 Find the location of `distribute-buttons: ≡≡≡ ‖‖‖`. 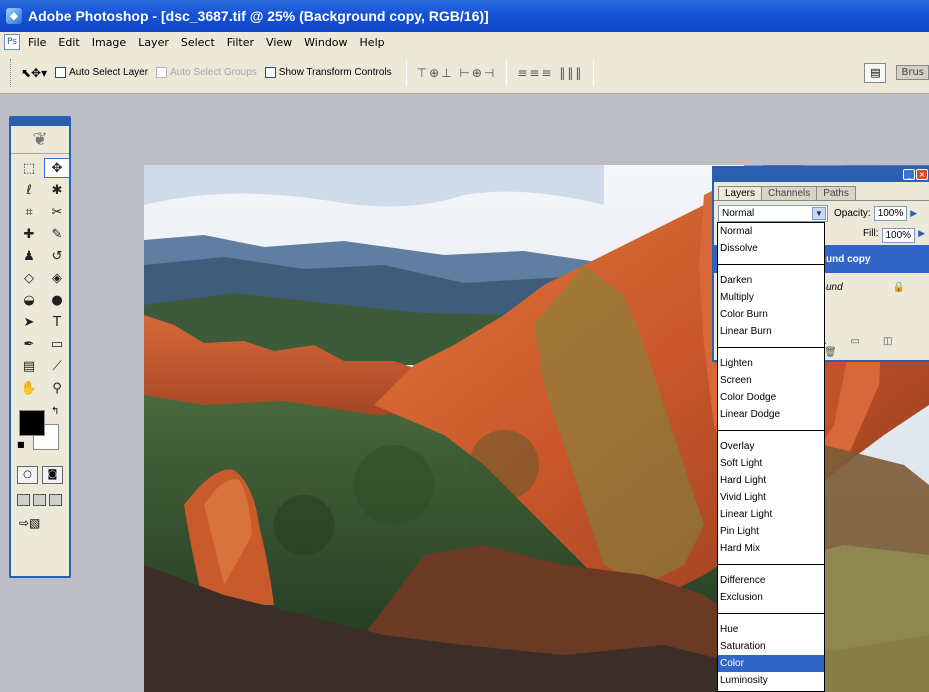

distribute-buttons: ≡≡≡ ‖‖‖ is located at coordinates (550, 73).